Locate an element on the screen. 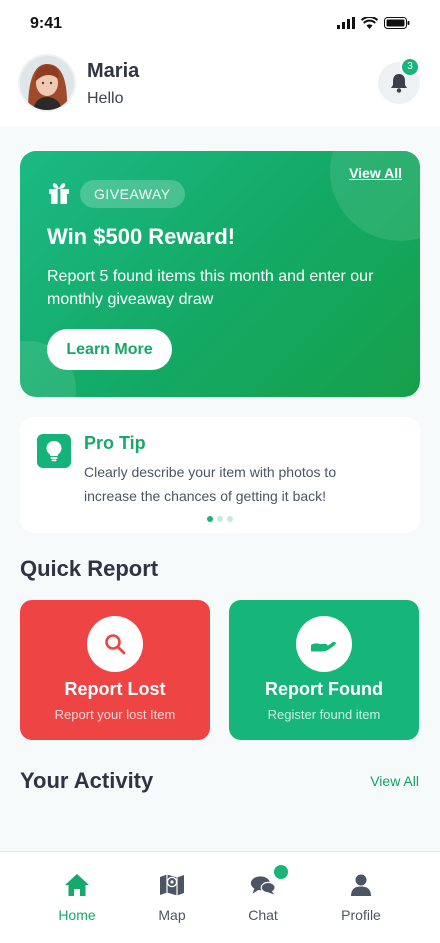 This screenshot has width=440, height=943. nav-label-map: Map is located at coordinates (172, 915).